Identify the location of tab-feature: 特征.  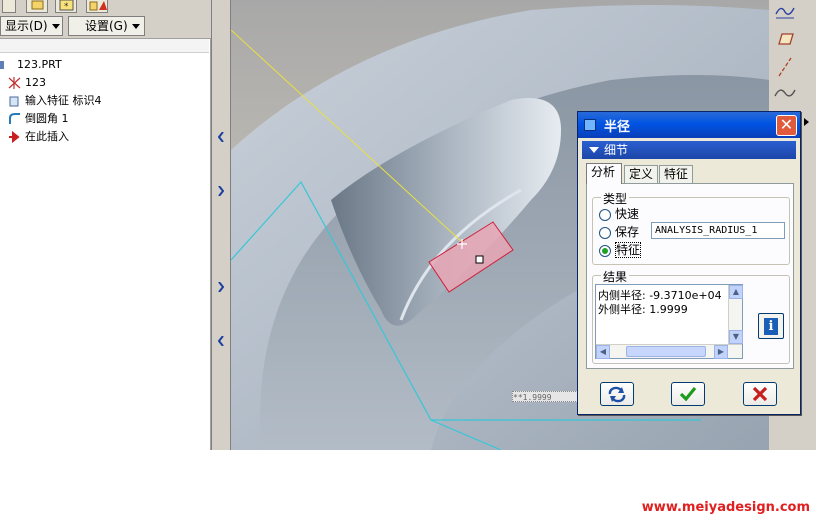
(676, 174).